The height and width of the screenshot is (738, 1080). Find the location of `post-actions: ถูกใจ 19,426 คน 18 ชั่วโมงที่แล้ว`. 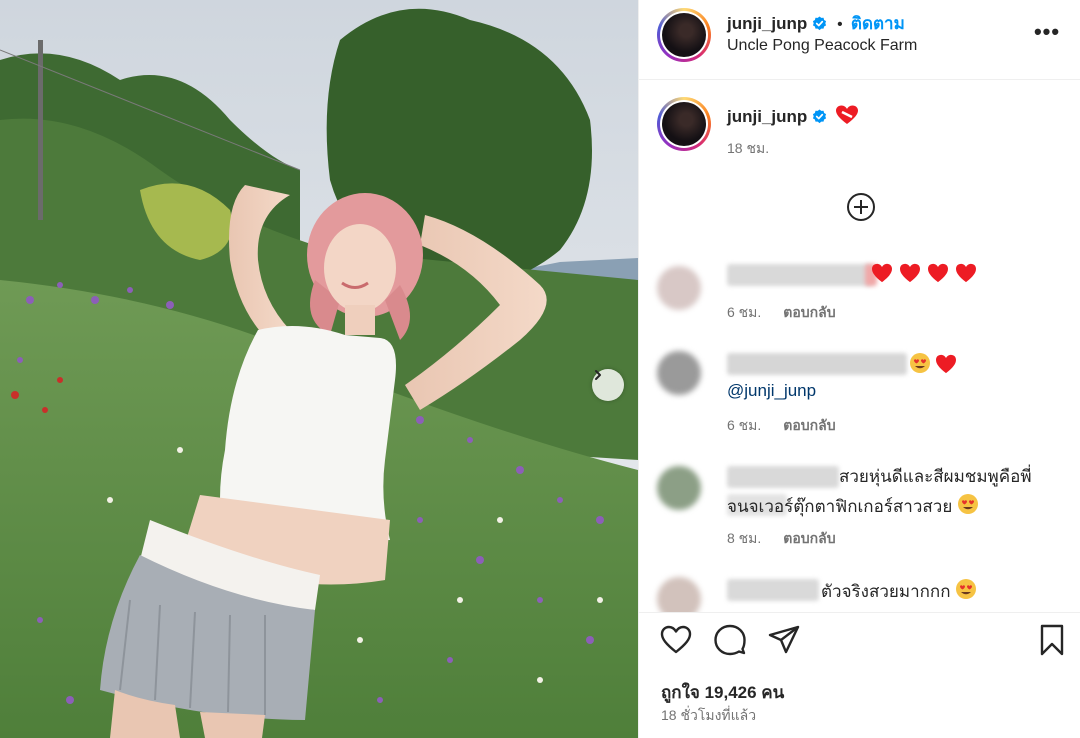

post-actions: ถูกใจ 19,426 คน 18 ชั่วโมงที่แล้ว is located at coordinates (859, 675).